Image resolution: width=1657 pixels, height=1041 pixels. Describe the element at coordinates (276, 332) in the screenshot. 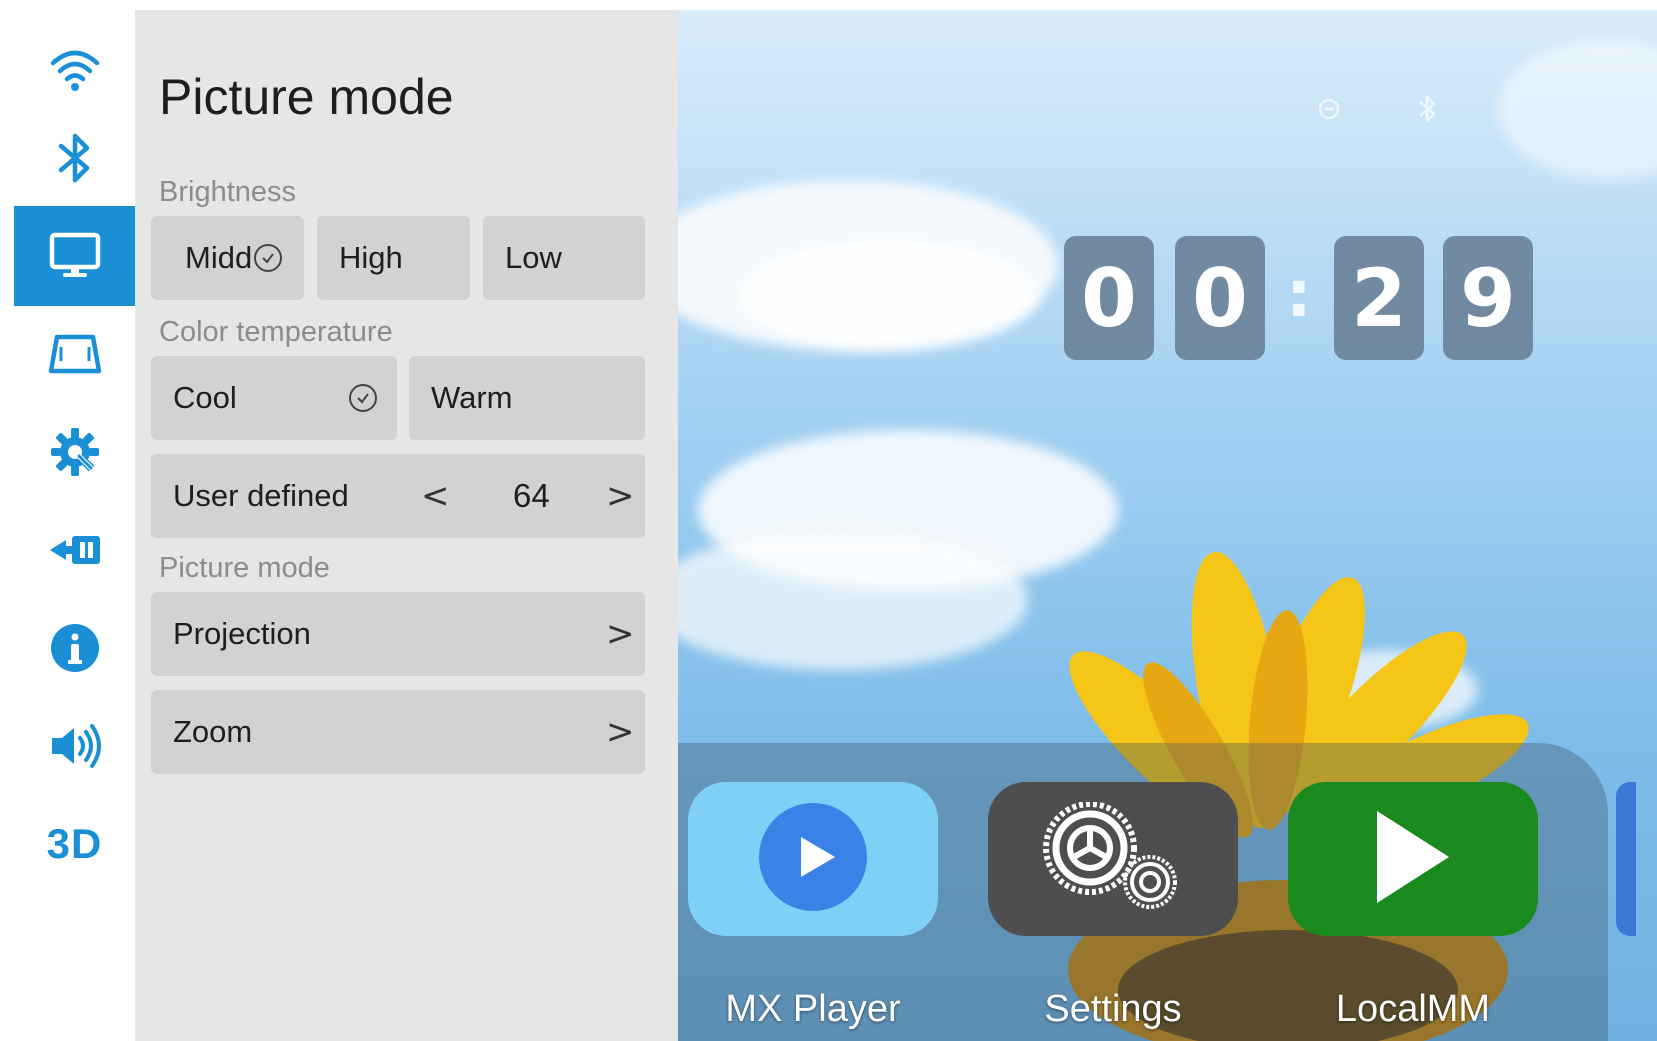

I see `color-temperature-label: Color temperature` at that location.